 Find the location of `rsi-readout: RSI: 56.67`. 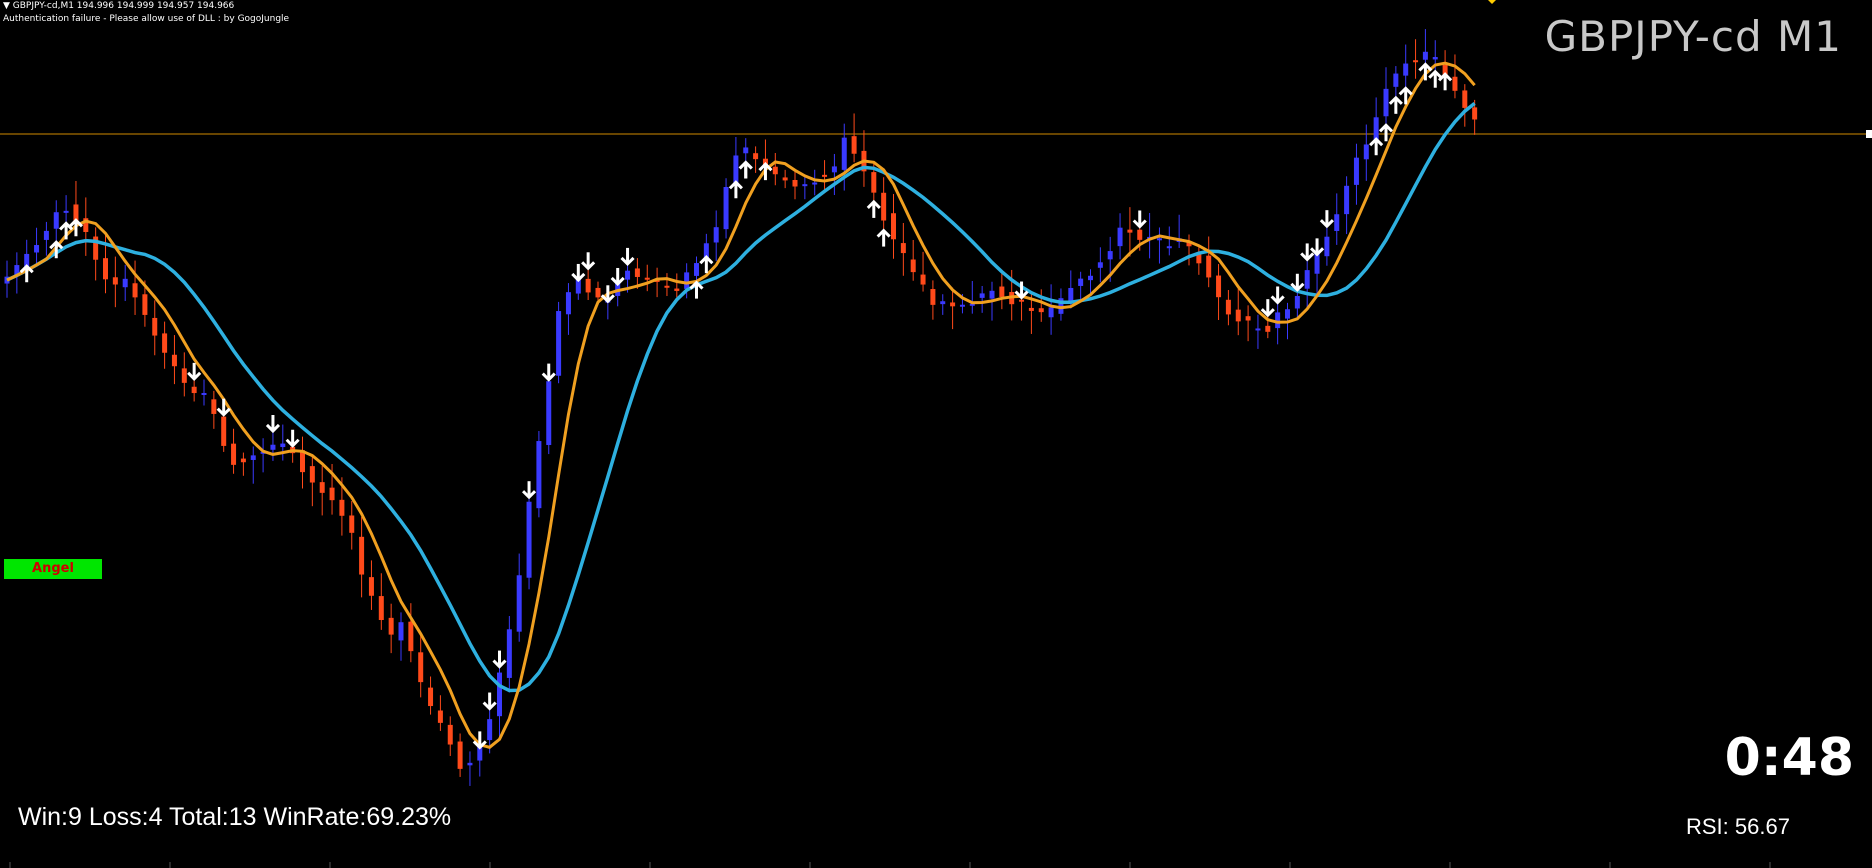

rsi-readout: RSI: 56.67 is located at coordinates (1738, 826).